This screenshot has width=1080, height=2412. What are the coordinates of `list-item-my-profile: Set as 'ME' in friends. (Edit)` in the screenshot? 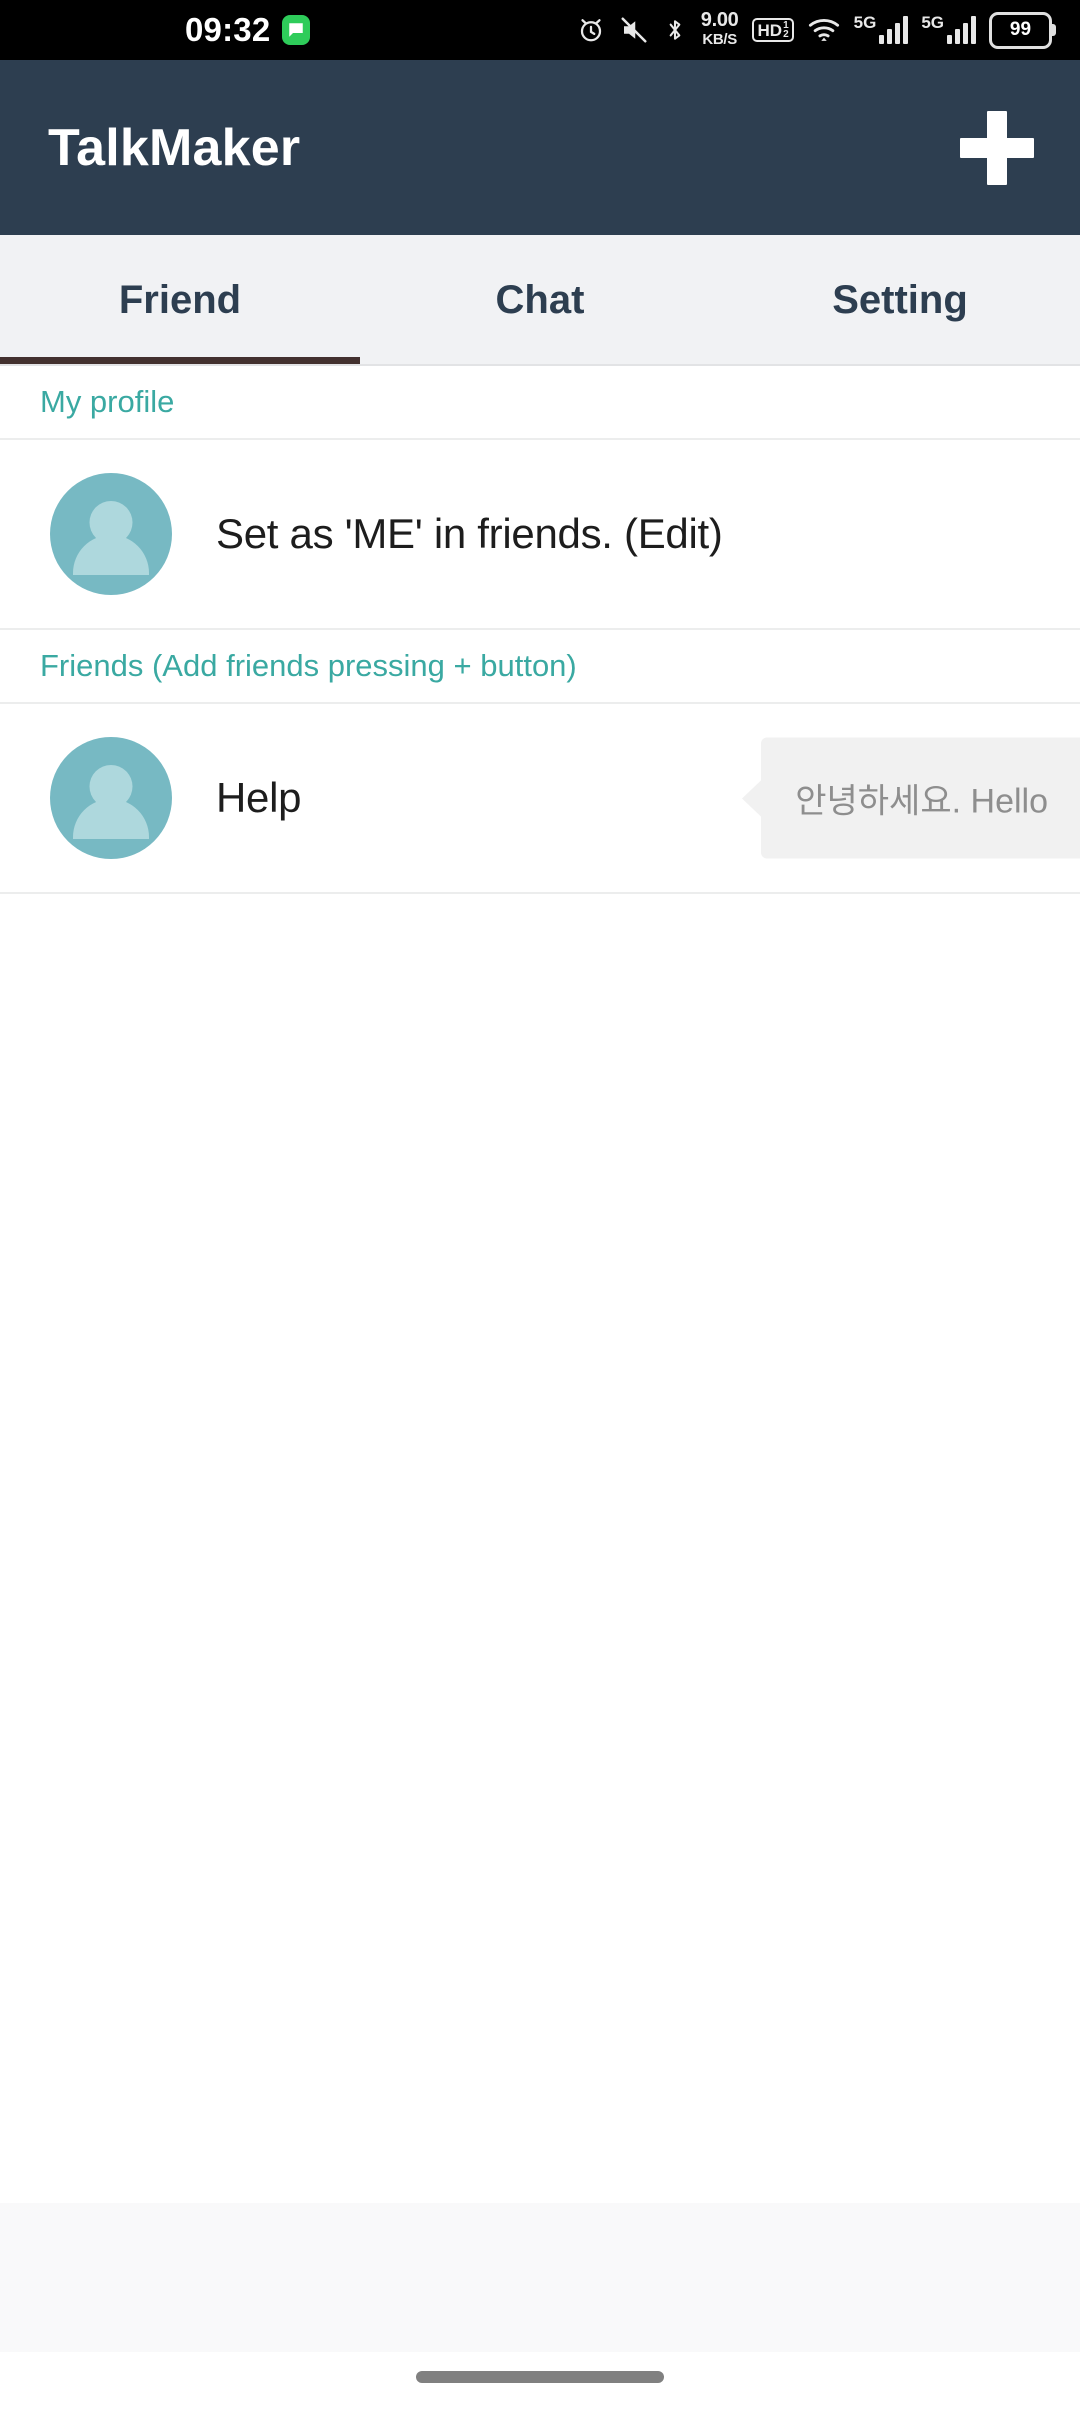 It's located at (540, 535).